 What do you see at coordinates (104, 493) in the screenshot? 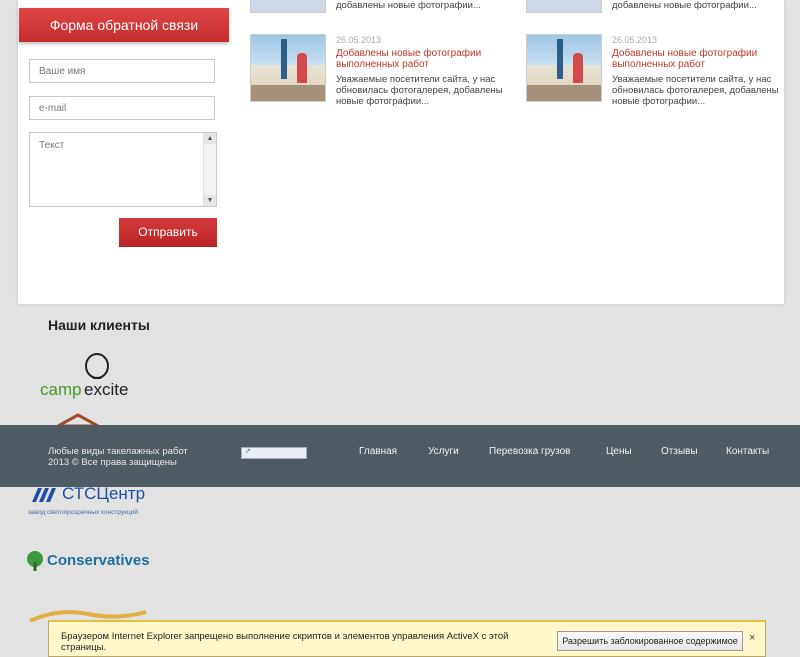
I see `stc-center-name: СТСЦентр` at bounding box center [104, 493].